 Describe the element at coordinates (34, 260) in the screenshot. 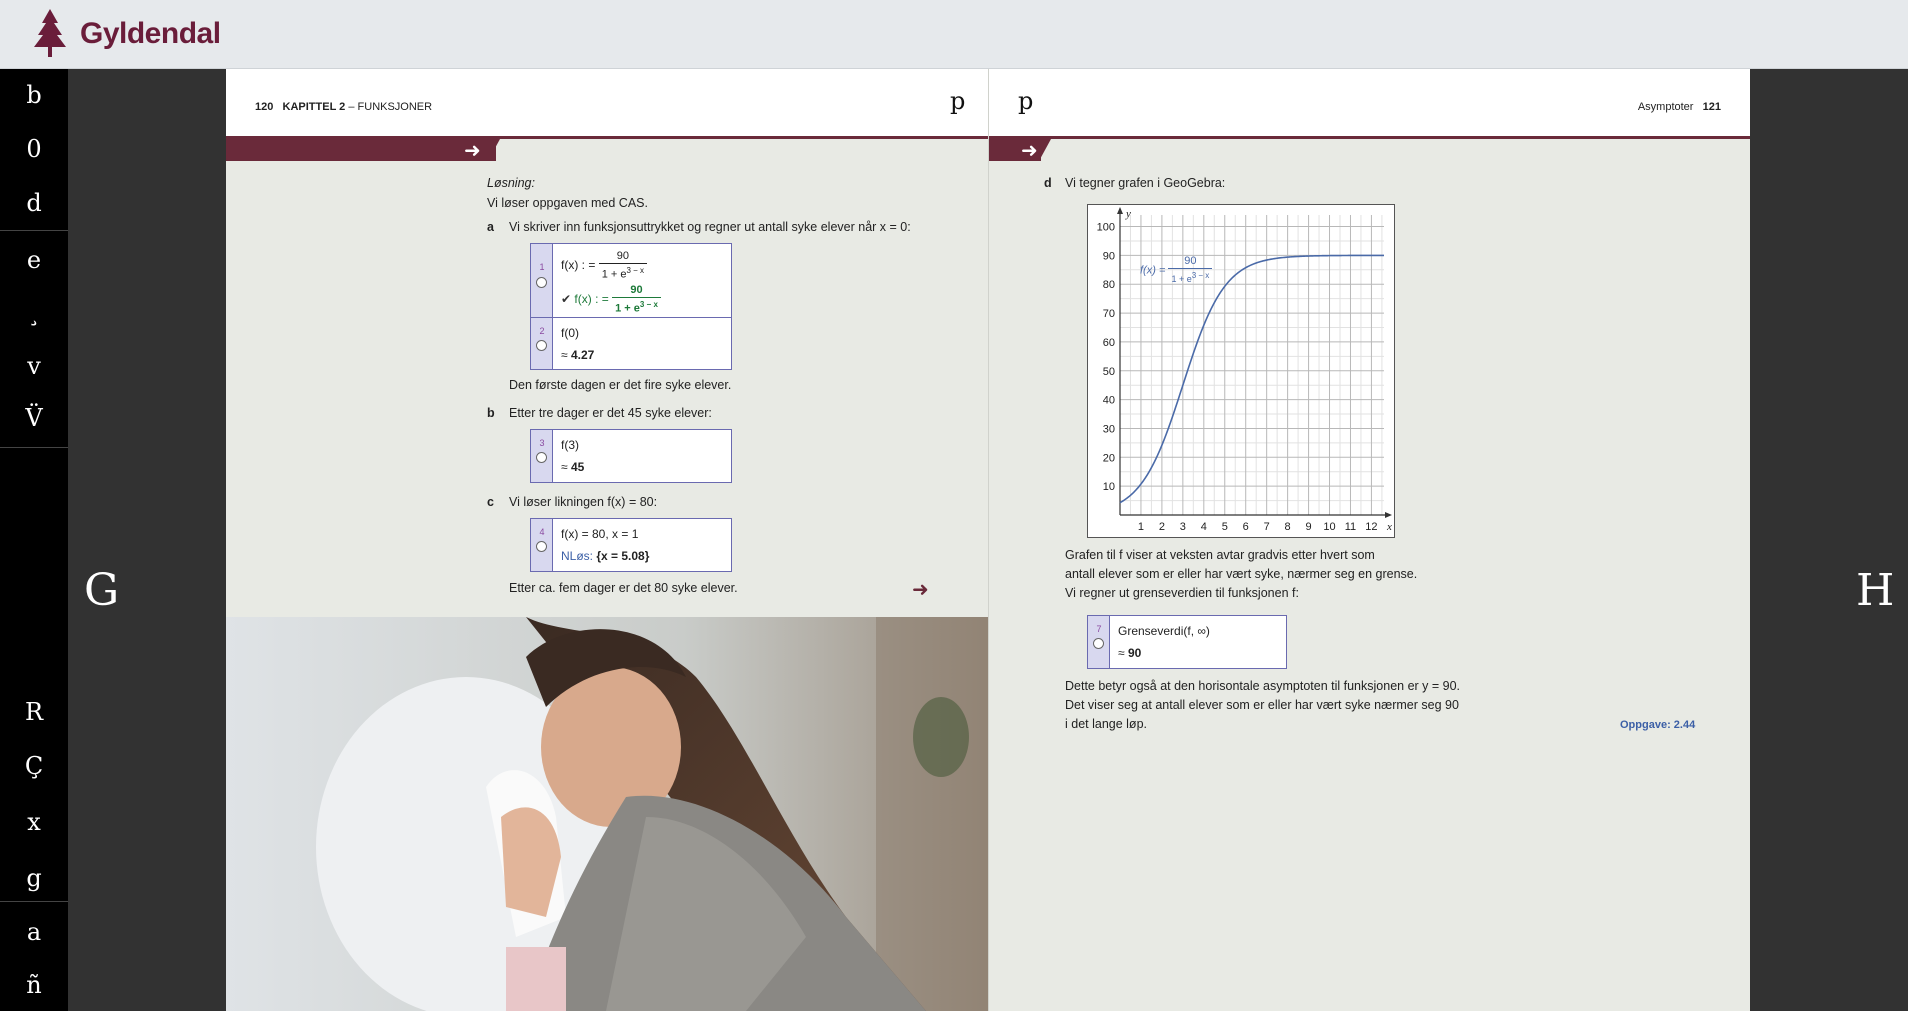

I see `toolbar-button-4: e` at that location.